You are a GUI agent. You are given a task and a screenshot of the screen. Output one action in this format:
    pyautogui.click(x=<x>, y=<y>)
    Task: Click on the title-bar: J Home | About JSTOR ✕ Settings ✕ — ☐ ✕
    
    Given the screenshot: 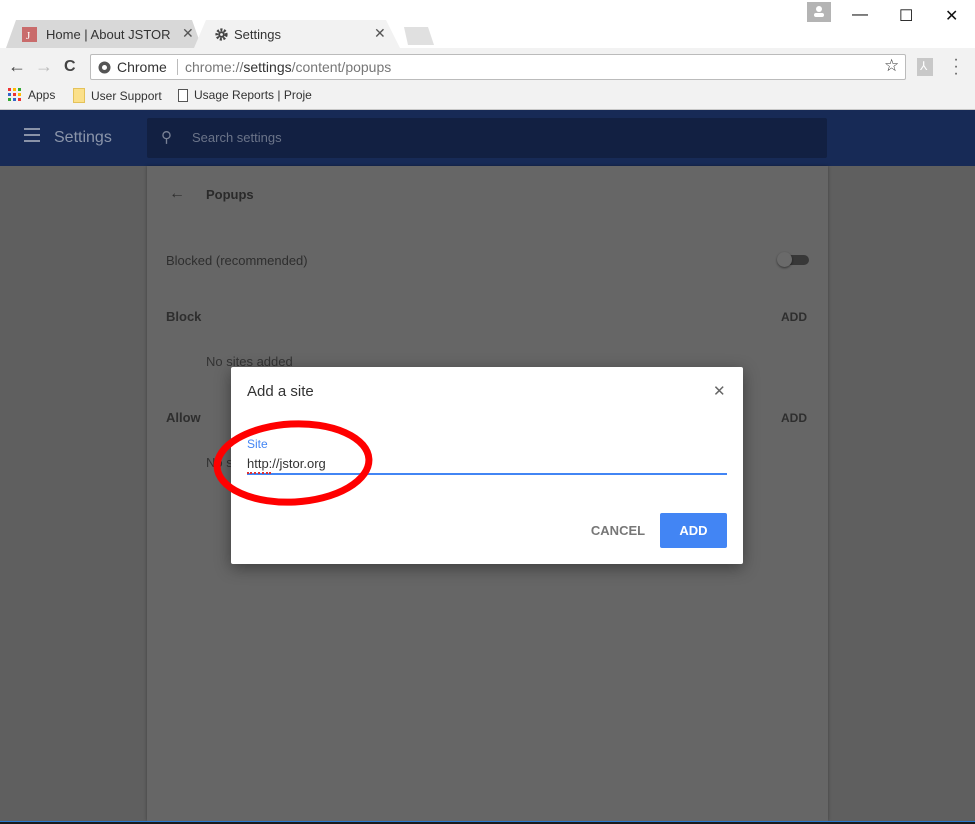 What is the action you would take?
    pyautogui.click(x=487, y=24)
    